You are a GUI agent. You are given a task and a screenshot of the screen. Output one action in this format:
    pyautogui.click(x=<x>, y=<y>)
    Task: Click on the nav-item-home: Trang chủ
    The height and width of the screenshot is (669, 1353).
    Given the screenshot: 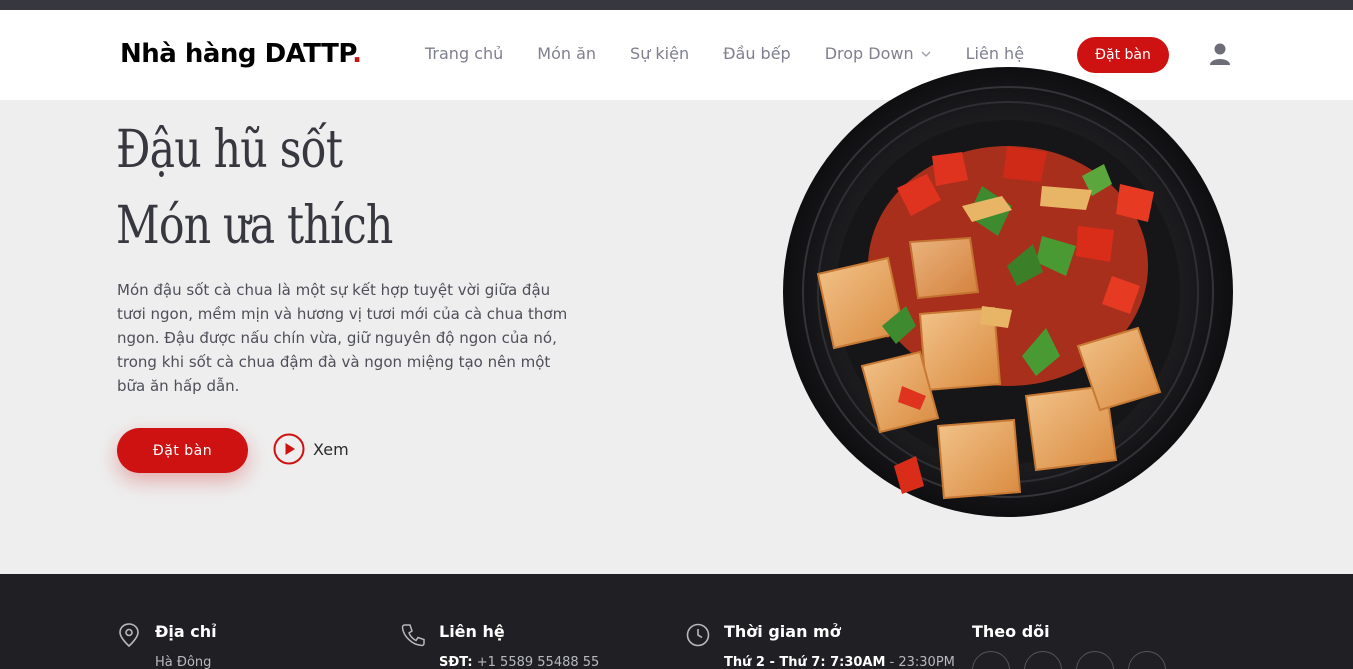 What is the action you would take?
    pyautogui.click(x=464, y=53)
    